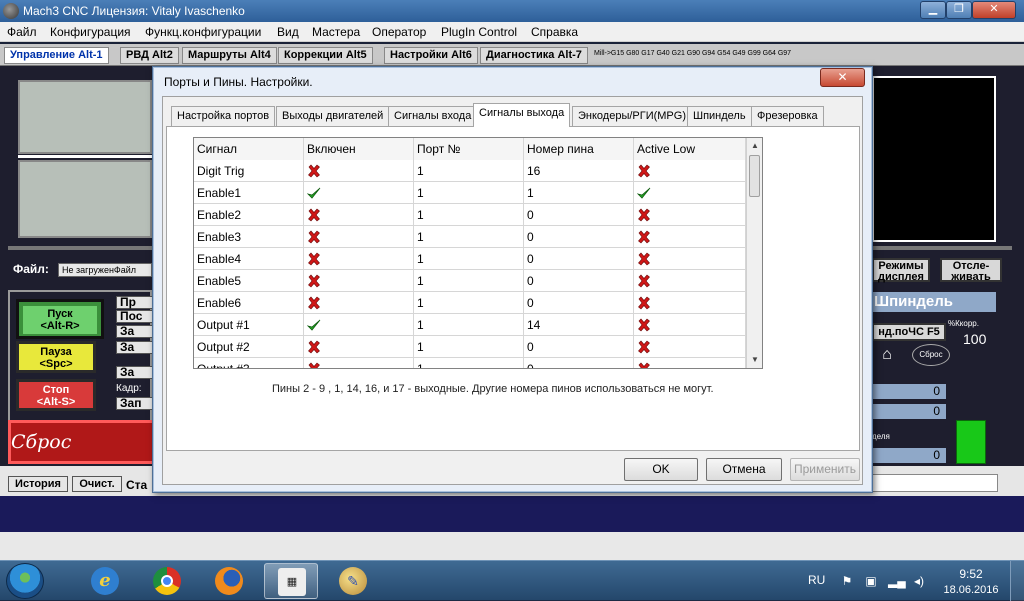  I want to click on signal-cell: Enable4, so click(249, 259).